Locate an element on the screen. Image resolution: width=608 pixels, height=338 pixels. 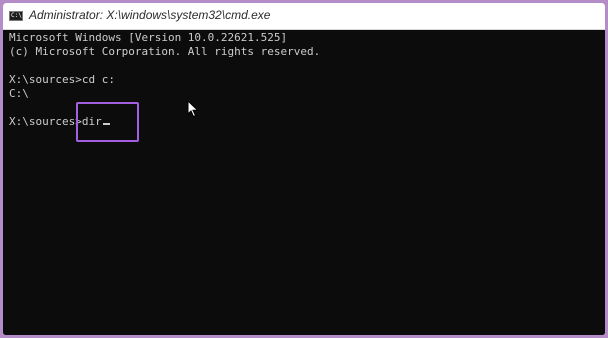
mouse-pointer-icon is located at coordinates (193, 109).